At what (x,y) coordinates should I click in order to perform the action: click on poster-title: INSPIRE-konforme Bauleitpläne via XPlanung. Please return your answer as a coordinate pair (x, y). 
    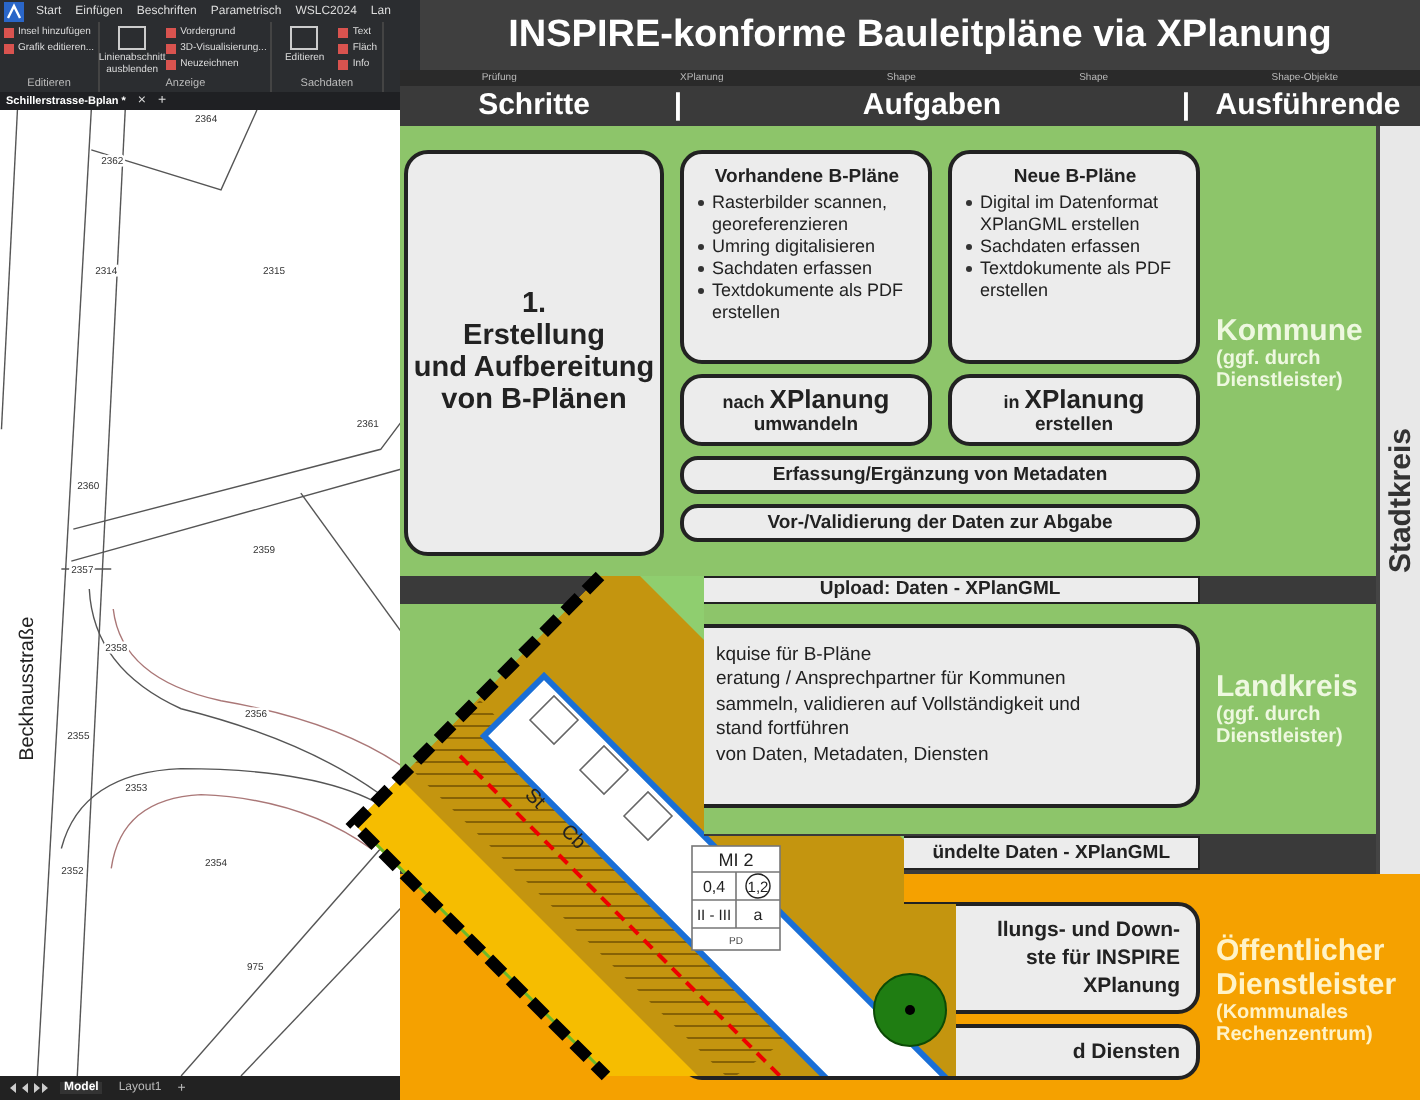
    Looking at the image, I should click on (920, 35).